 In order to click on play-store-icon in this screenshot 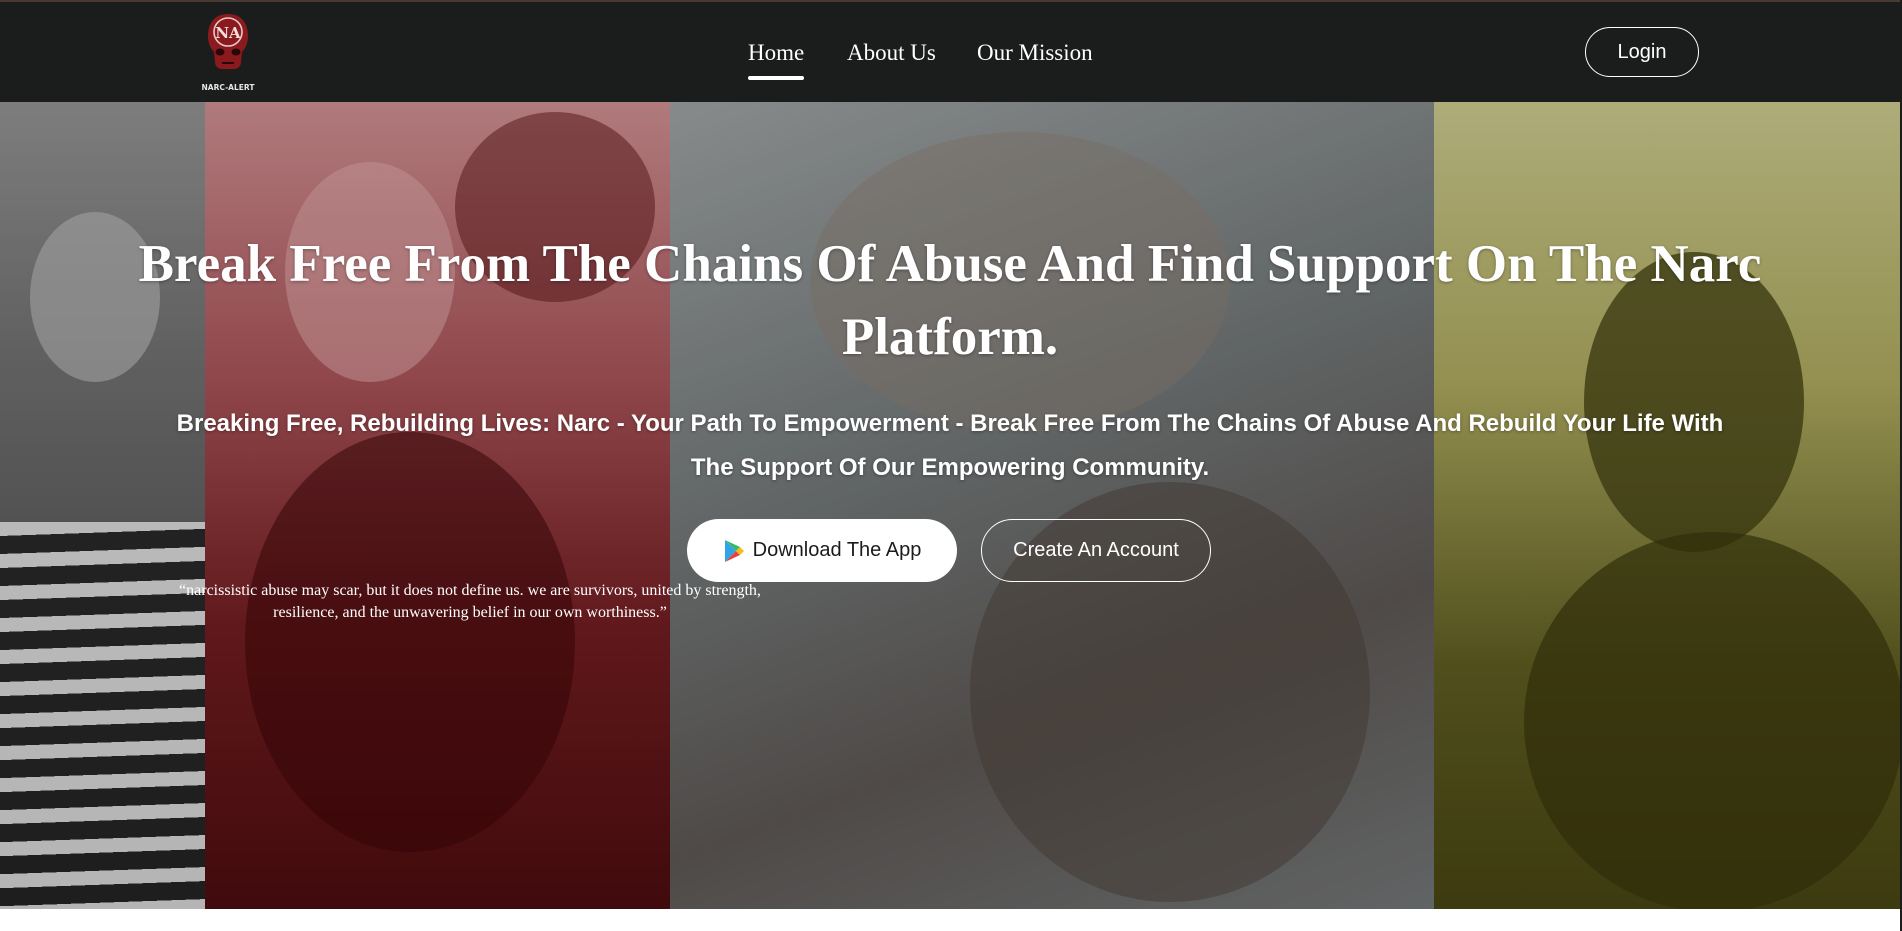, I will do `click(734, 550)`.